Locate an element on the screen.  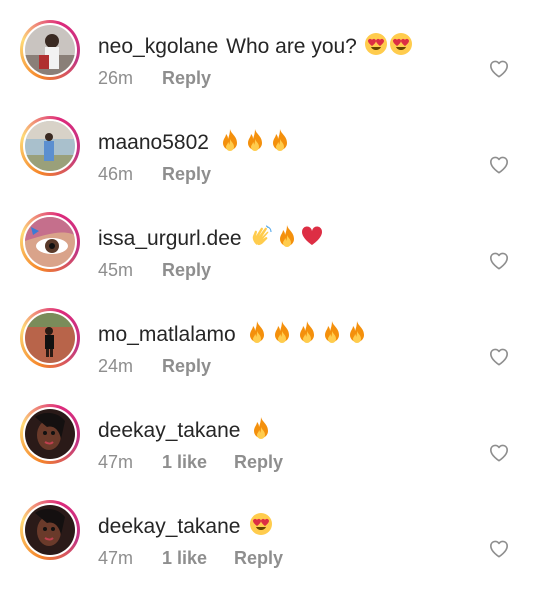
comment-line: issa_urgurl.dee is located at coordinates (211, 238).